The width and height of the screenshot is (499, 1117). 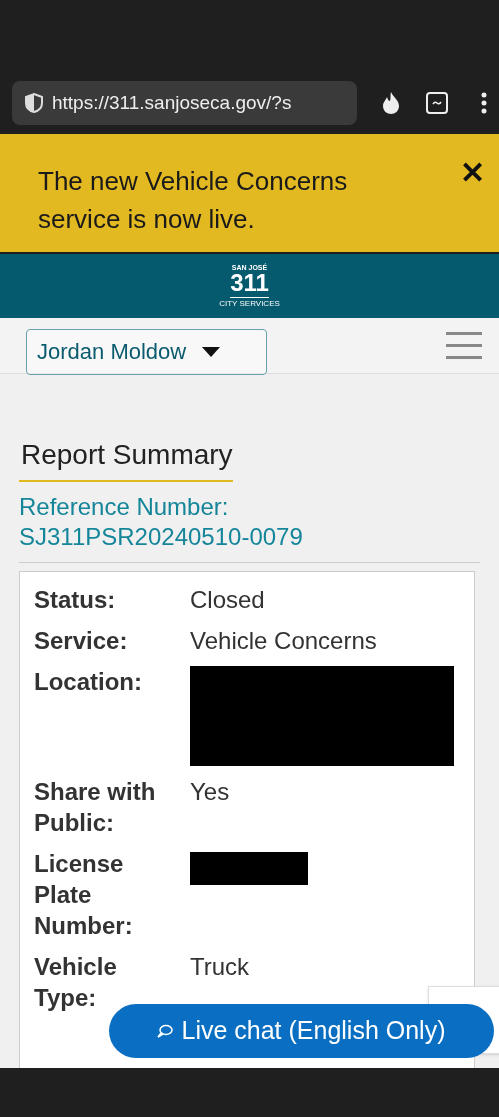 What do you see at coordinates (126, 458) in the screenshot?
I see `report-summary-heading: Report Summary` at bounding box center [126, 458].